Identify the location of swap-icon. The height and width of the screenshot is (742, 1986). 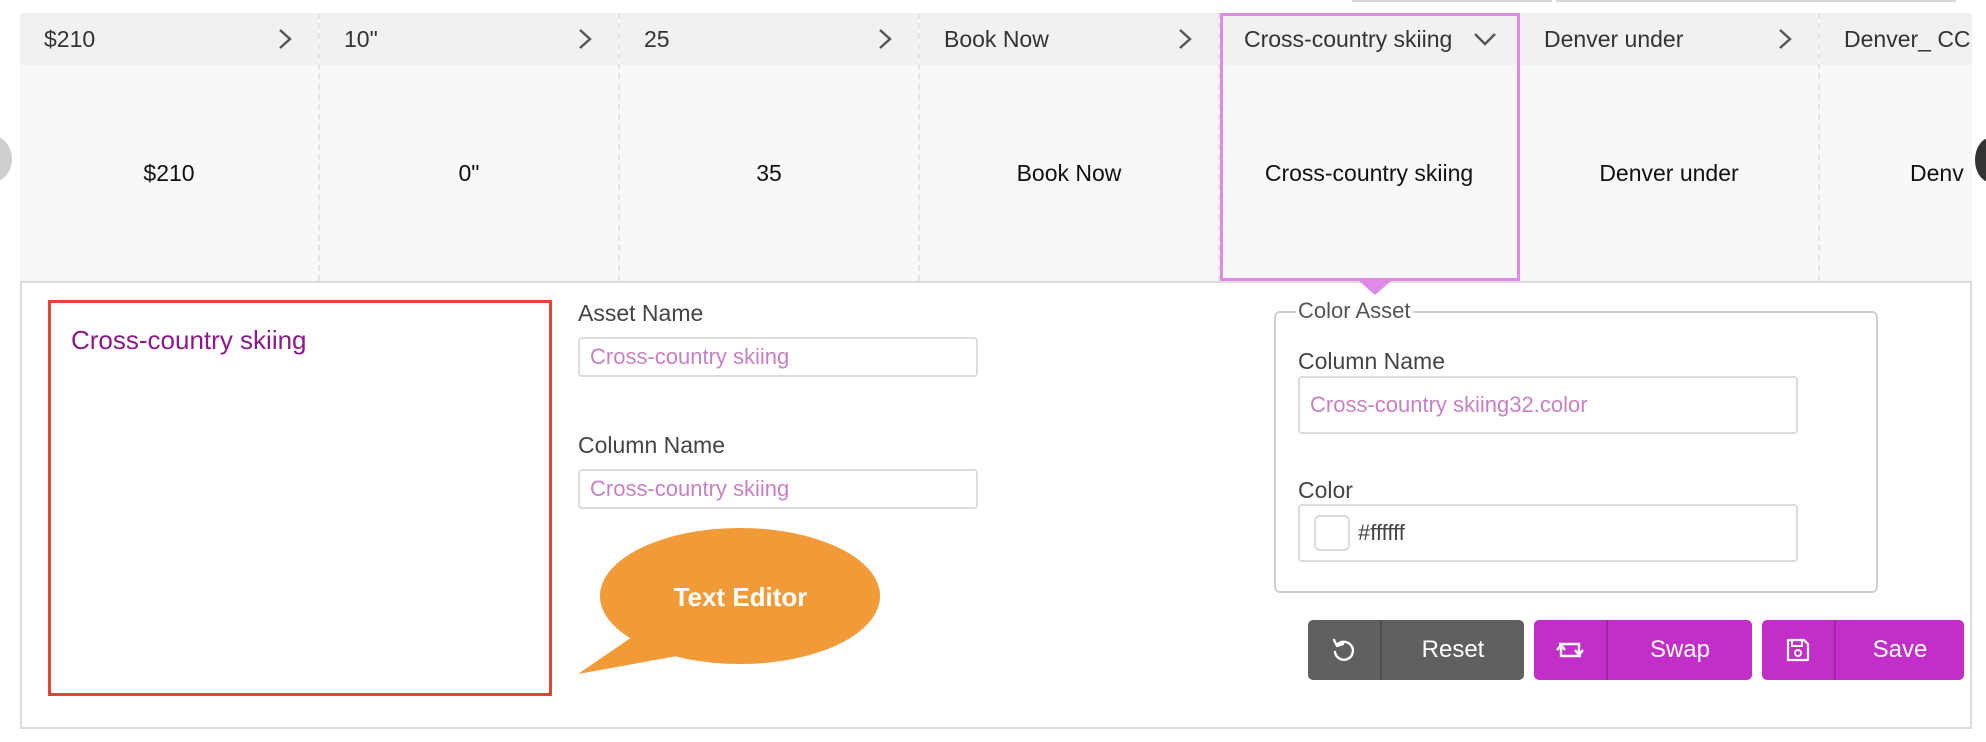
(1571, 650).